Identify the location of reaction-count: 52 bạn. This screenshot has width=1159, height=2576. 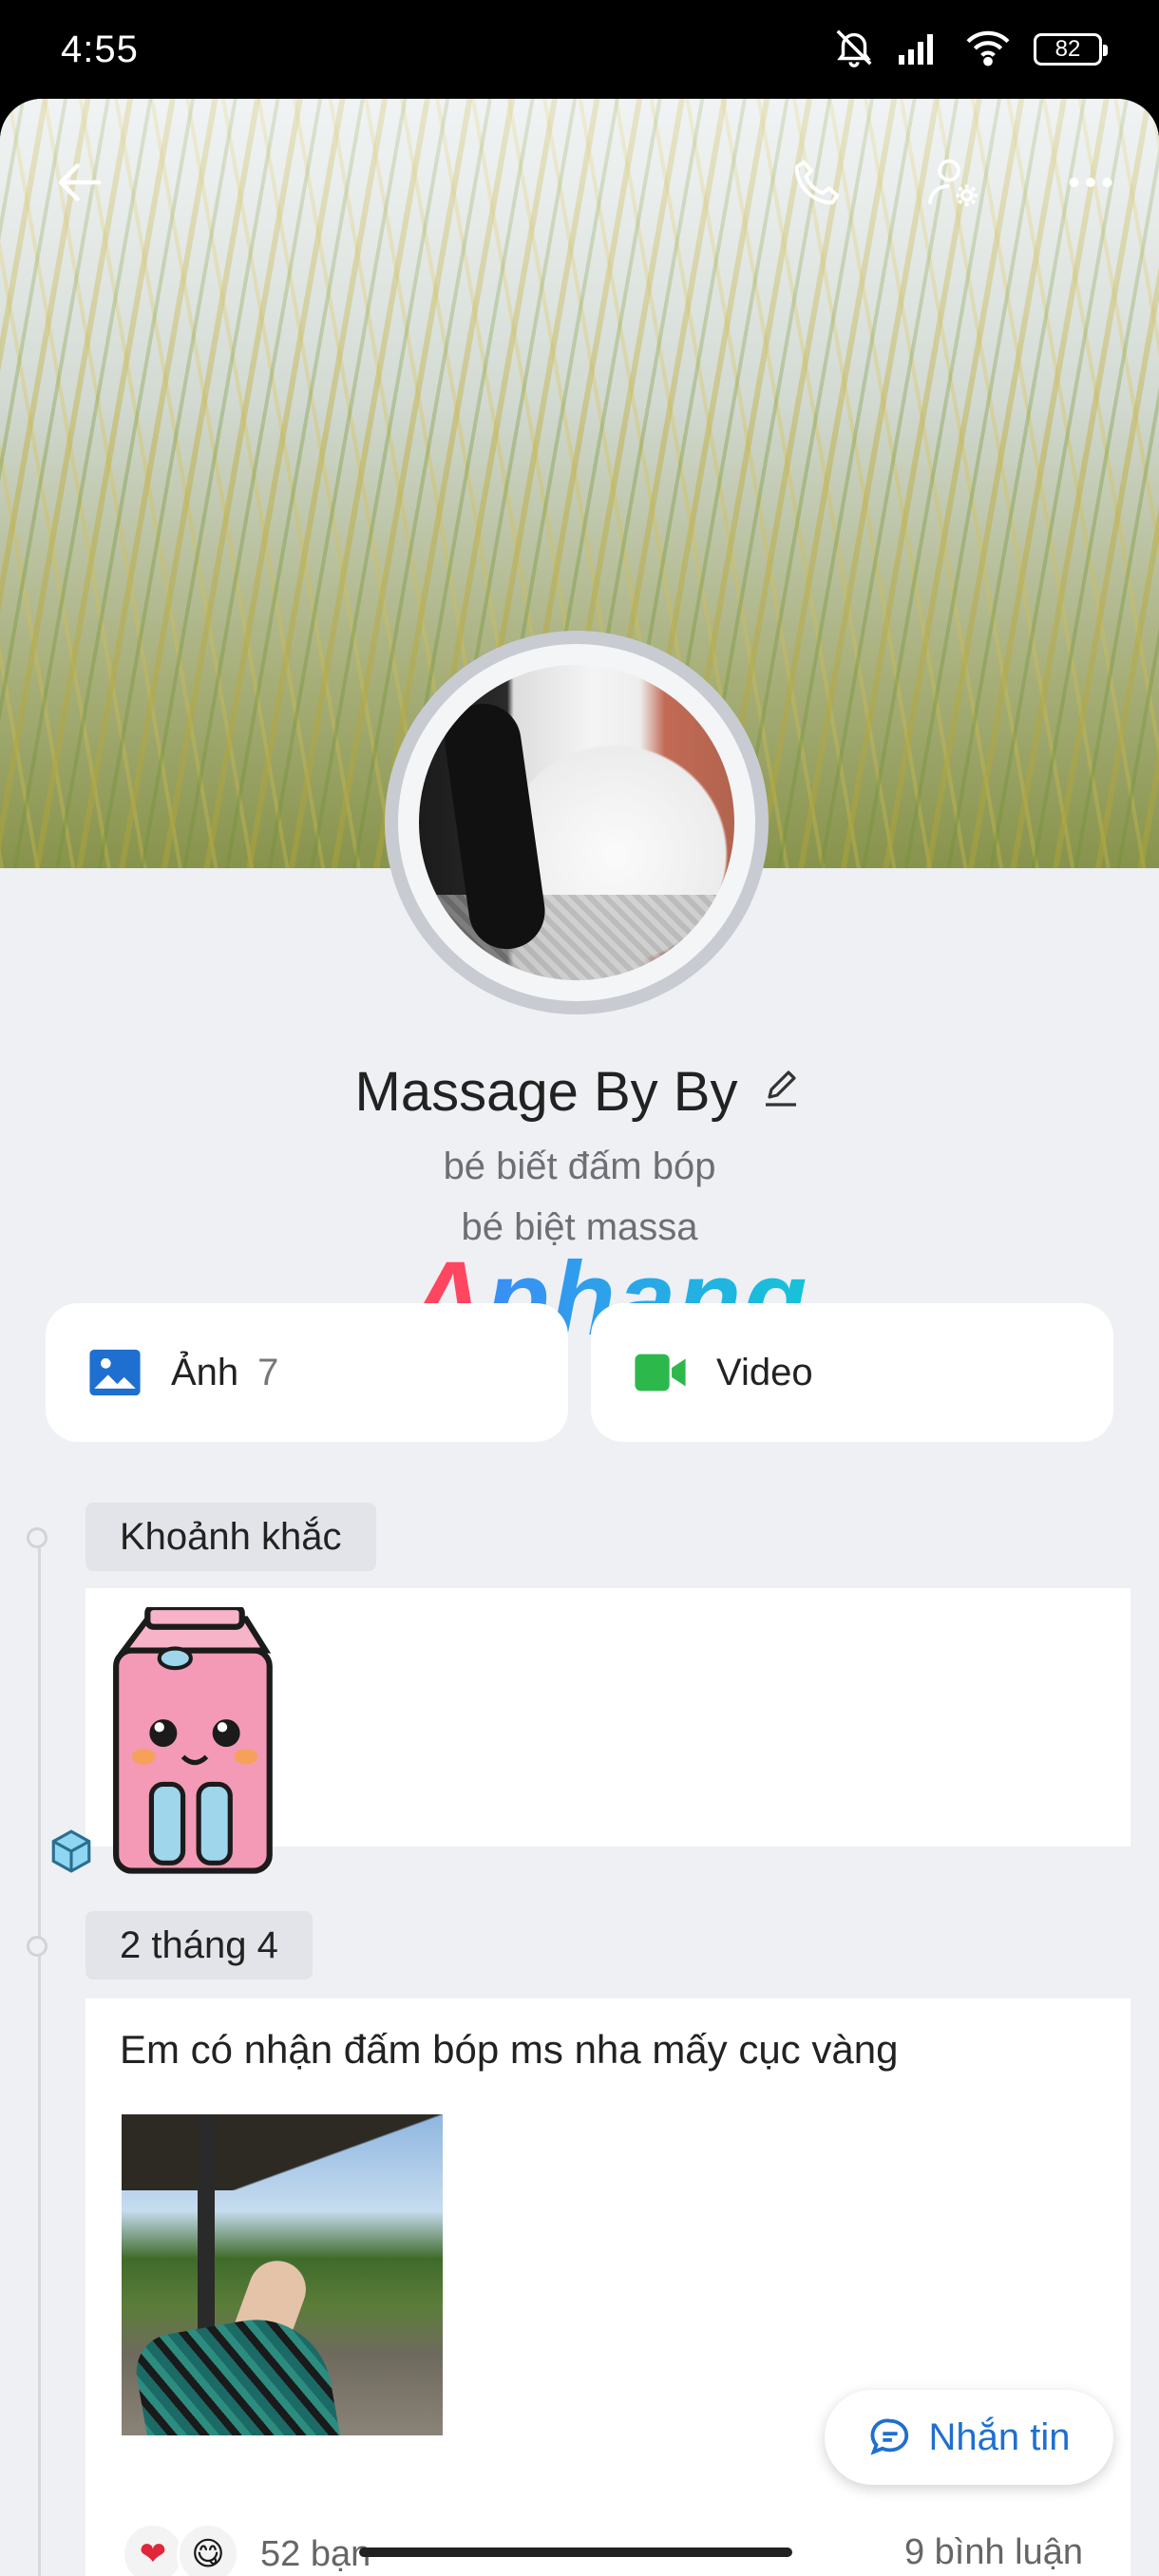
(315, 2553).